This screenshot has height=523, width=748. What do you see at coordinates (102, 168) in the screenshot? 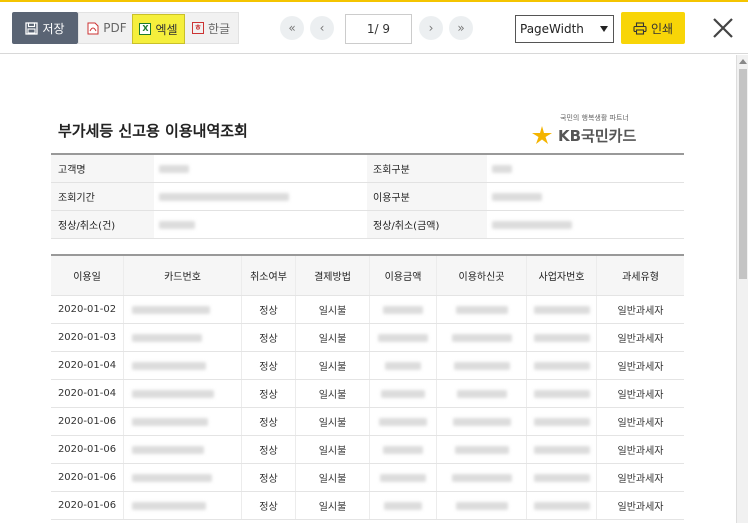
I see `info-label: 고객명` at bounding box center [102, 168].